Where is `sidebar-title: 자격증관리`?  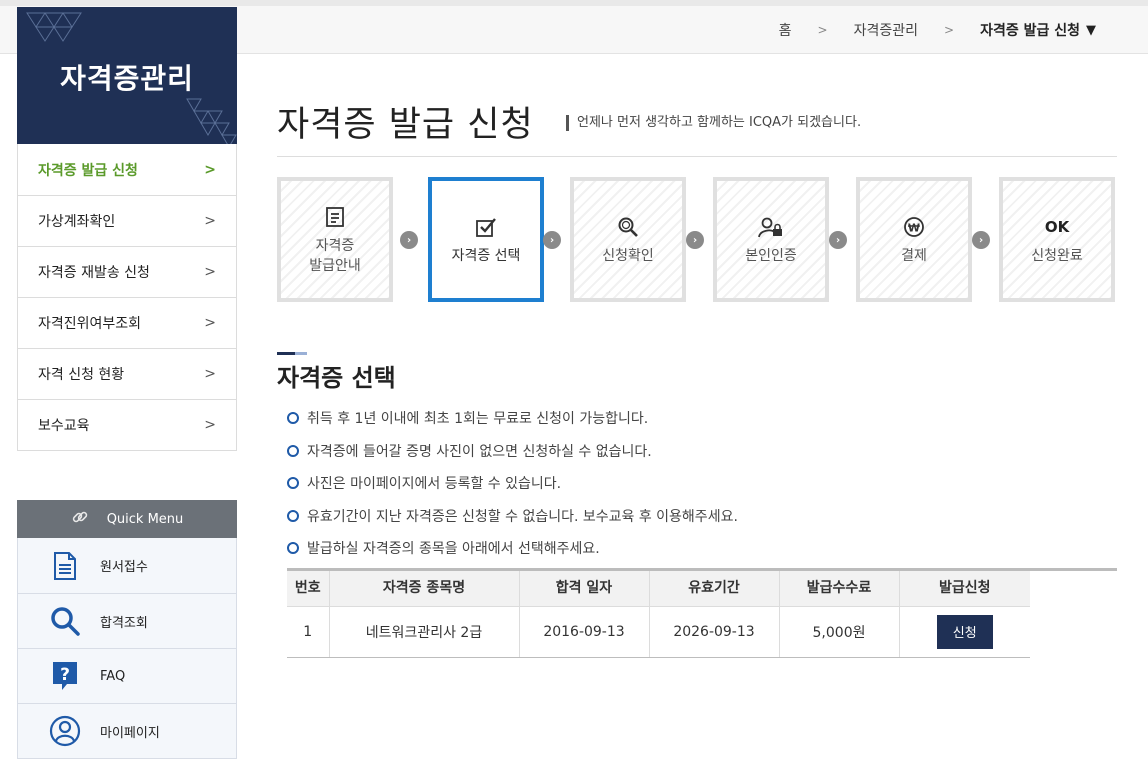 sidebar-title: 자격증관리 is located at coordinates (127, 78).